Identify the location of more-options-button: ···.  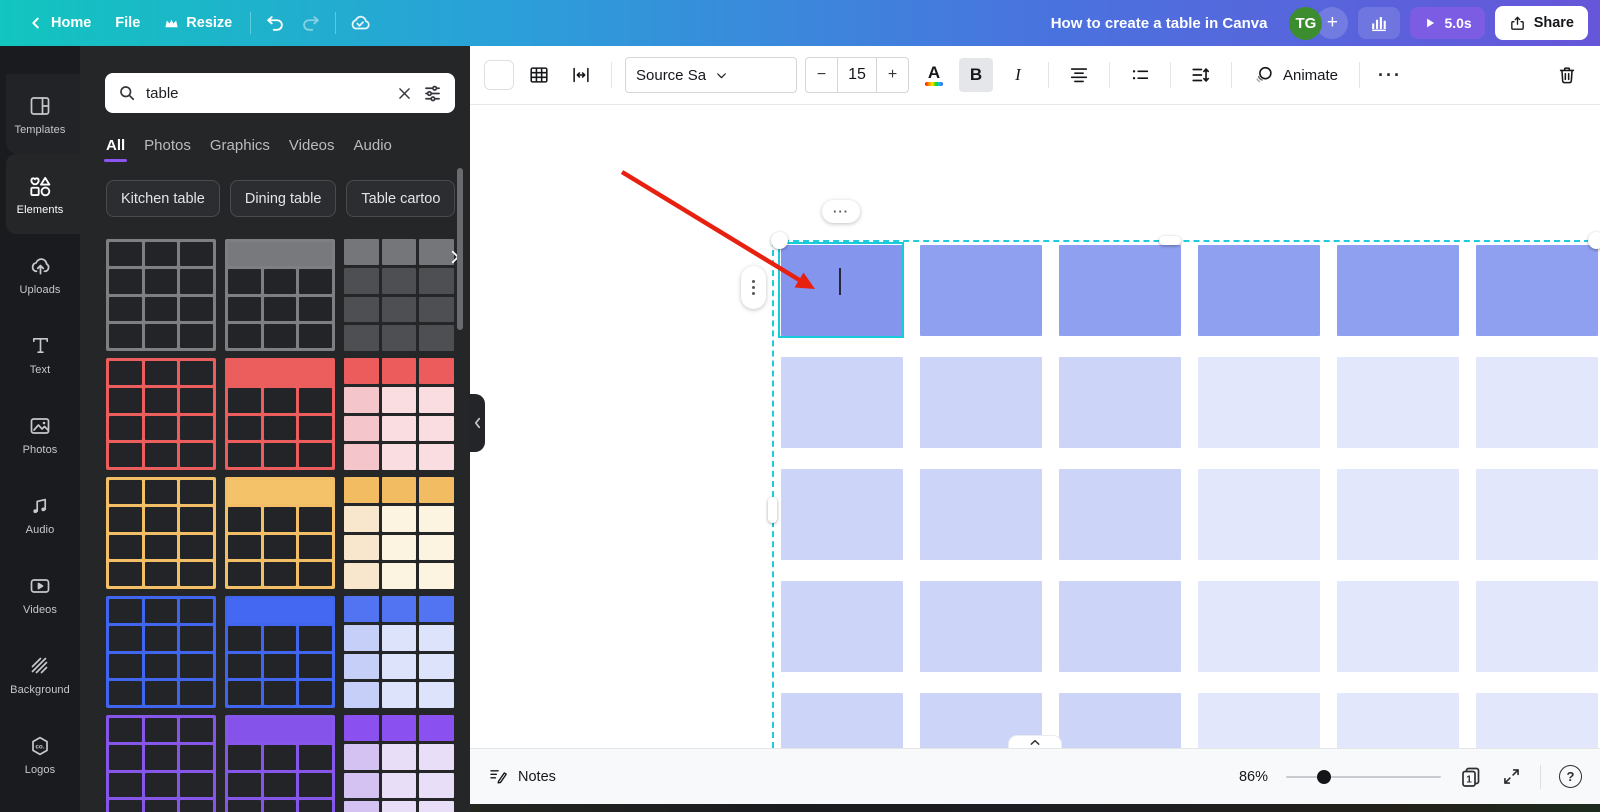
(1390, 75).